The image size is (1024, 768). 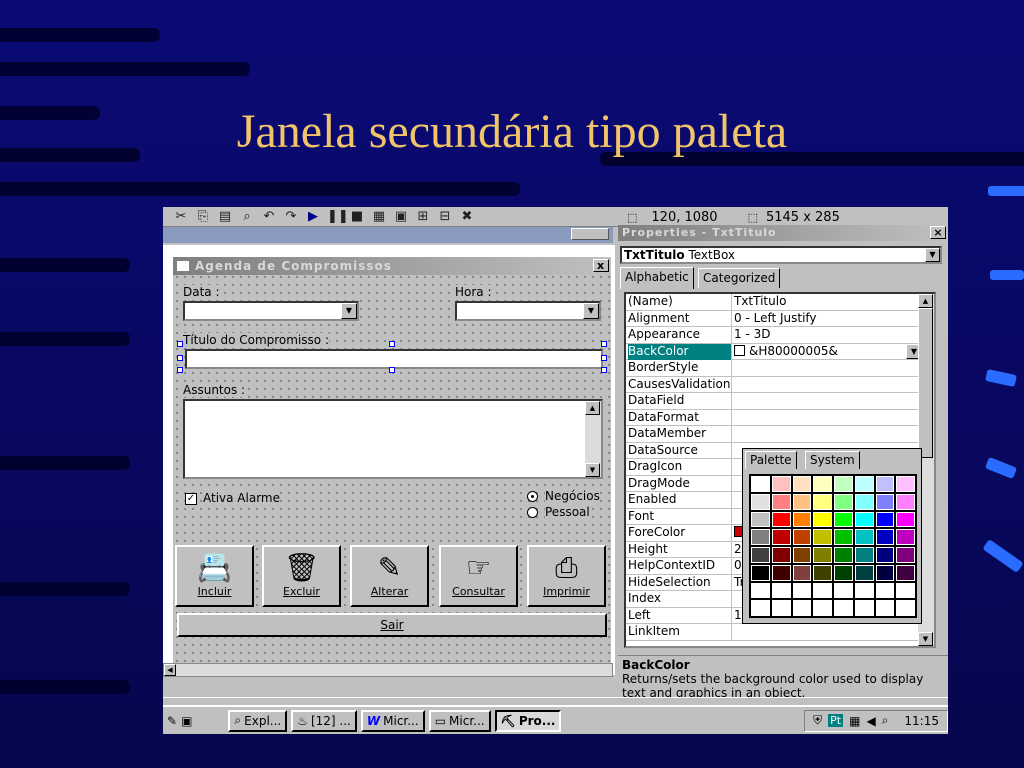 I want to click on find-icon: ⌕, so click(x=247, y=216).